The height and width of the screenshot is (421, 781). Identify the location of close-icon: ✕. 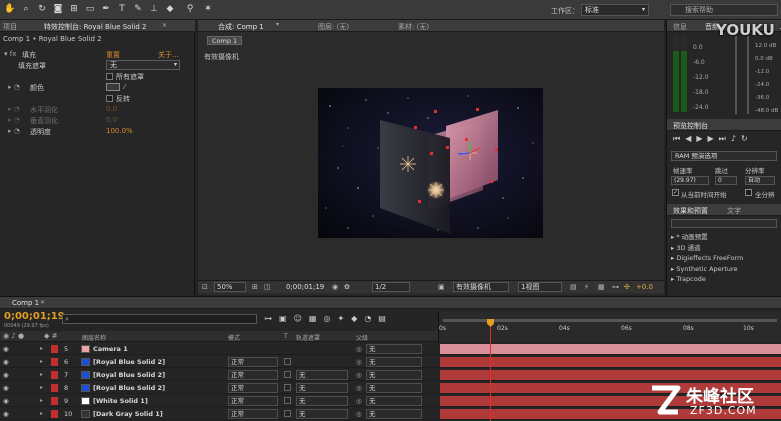
(42, 302).